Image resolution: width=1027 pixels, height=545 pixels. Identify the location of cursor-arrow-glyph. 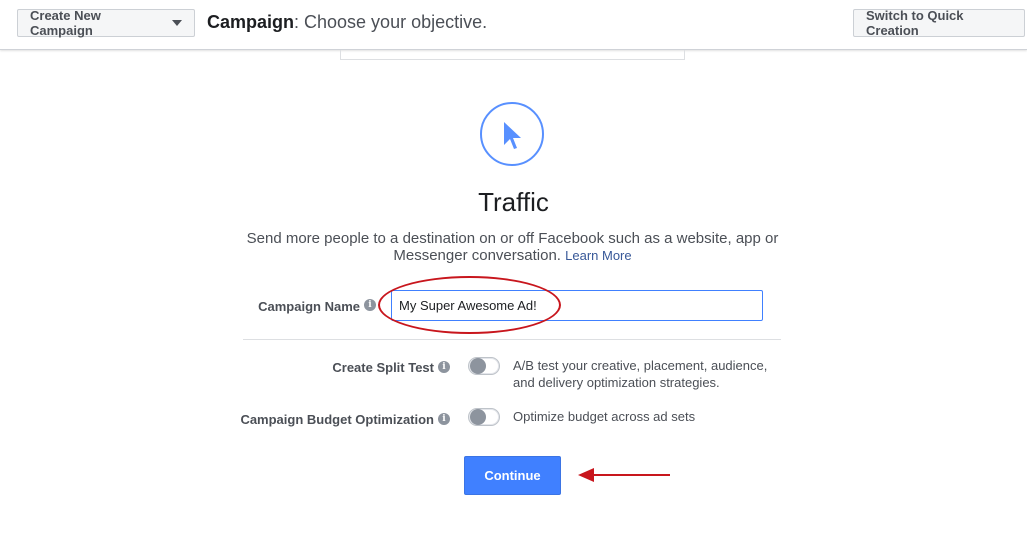
(512, 135).